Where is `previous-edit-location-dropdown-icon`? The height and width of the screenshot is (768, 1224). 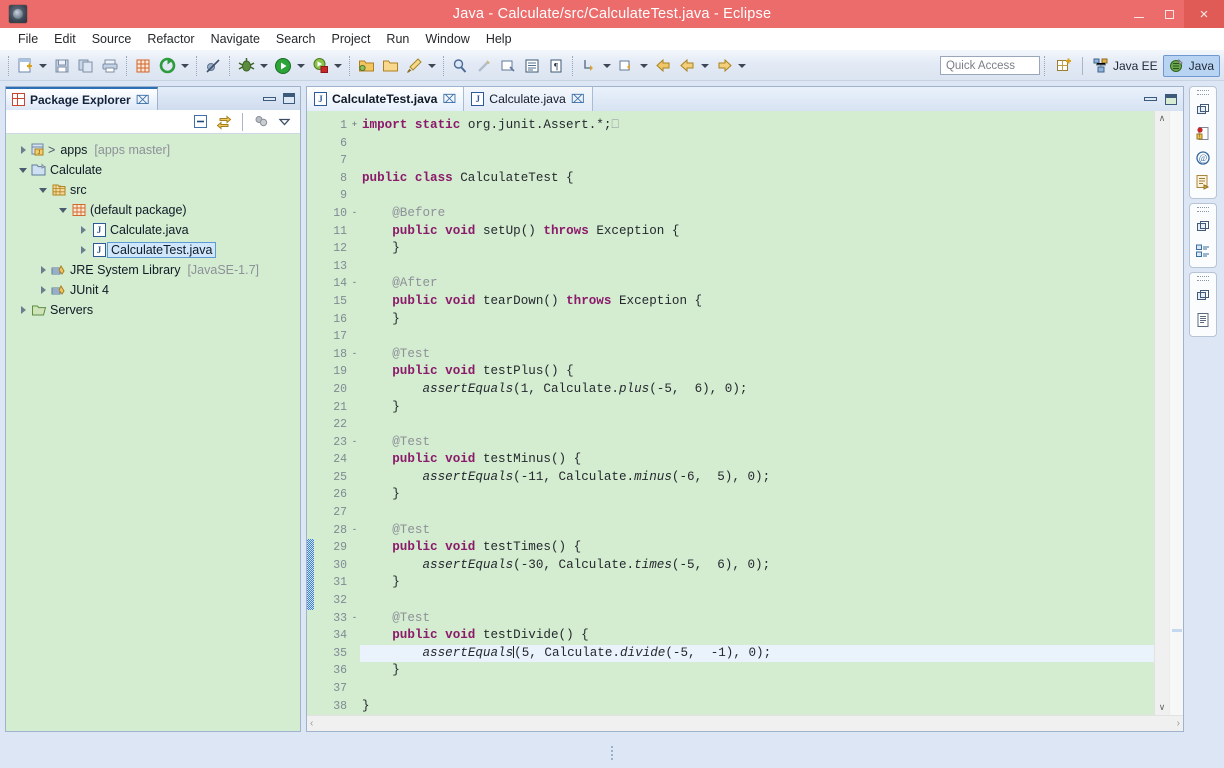 previous-edit-location-dropdown-icon is located at coordinates (643, 66).